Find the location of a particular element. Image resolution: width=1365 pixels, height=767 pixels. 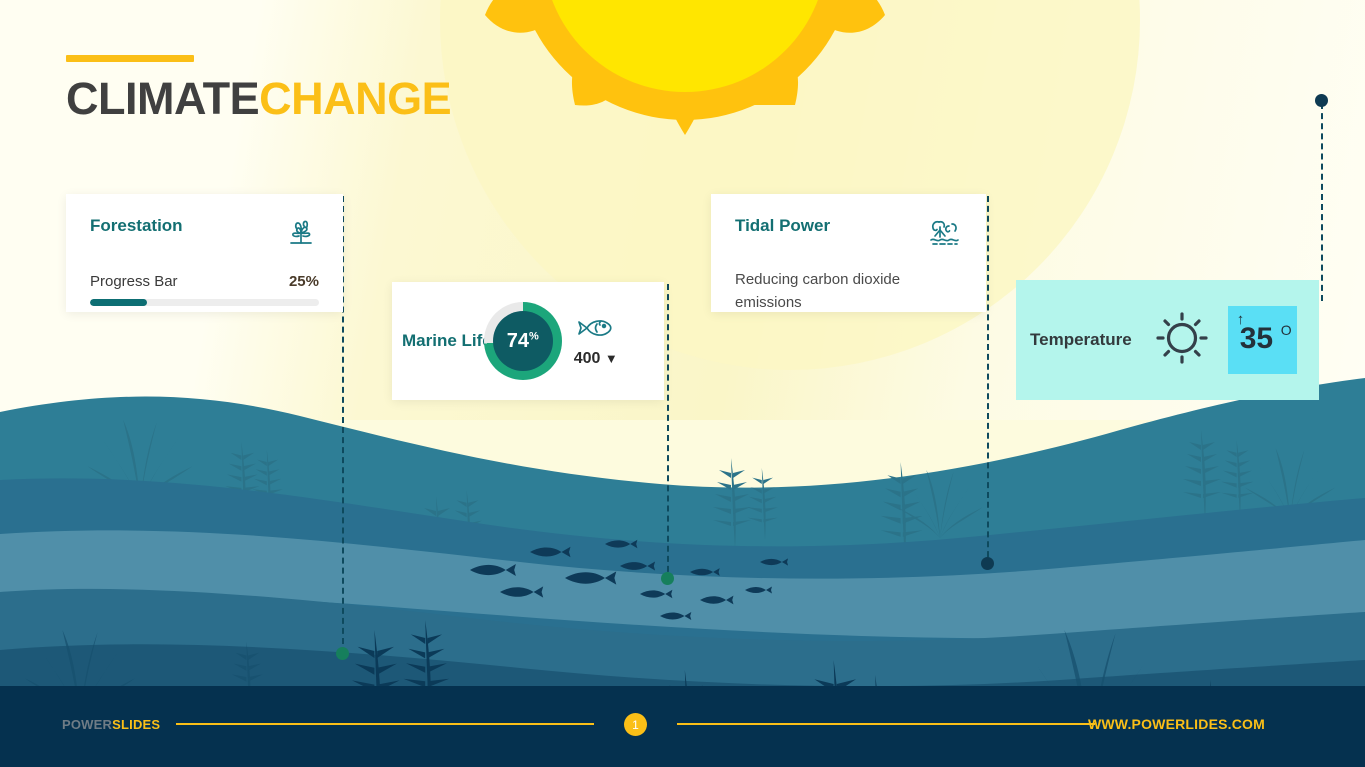

connector-dot-forestation is located at coordinates (342, 653).